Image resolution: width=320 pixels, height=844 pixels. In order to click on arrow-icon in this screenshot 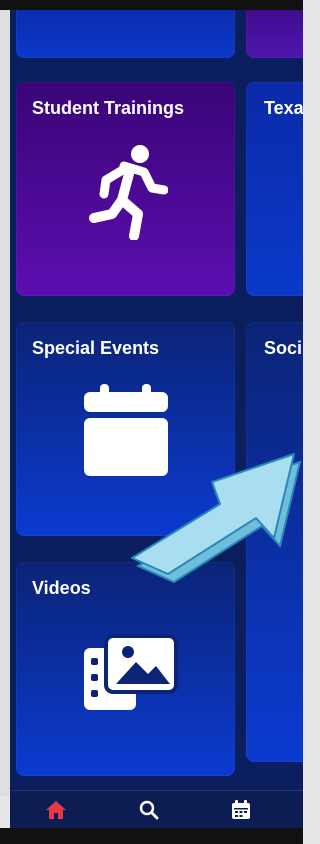, I will do `click(216, 518)`.